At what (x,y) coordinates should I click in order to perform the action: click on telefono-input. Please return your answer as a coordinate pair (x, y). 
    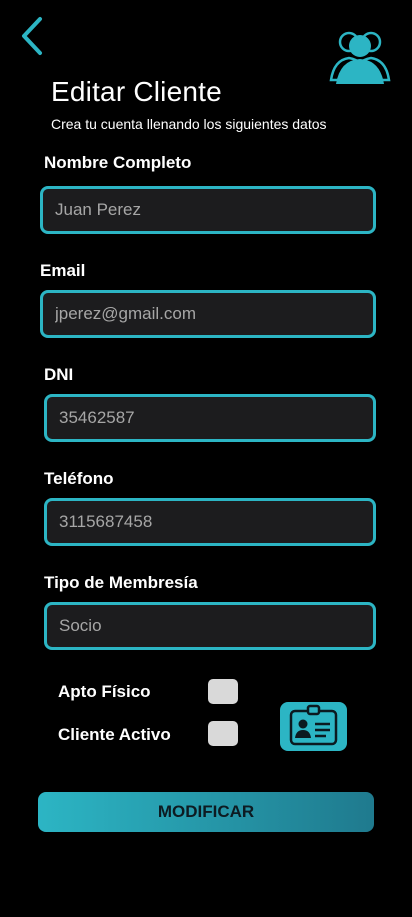
    Looking at the image, I should click on (210, 522).